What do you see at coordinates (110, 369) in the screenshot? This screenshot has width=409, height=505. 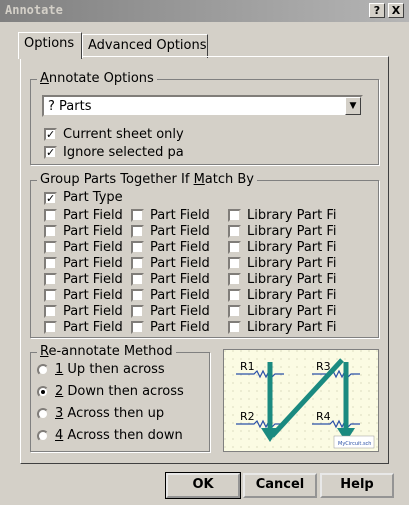 I see `radio-up-then-across-label: 1 Up then across` at bounding box center [110, 369].